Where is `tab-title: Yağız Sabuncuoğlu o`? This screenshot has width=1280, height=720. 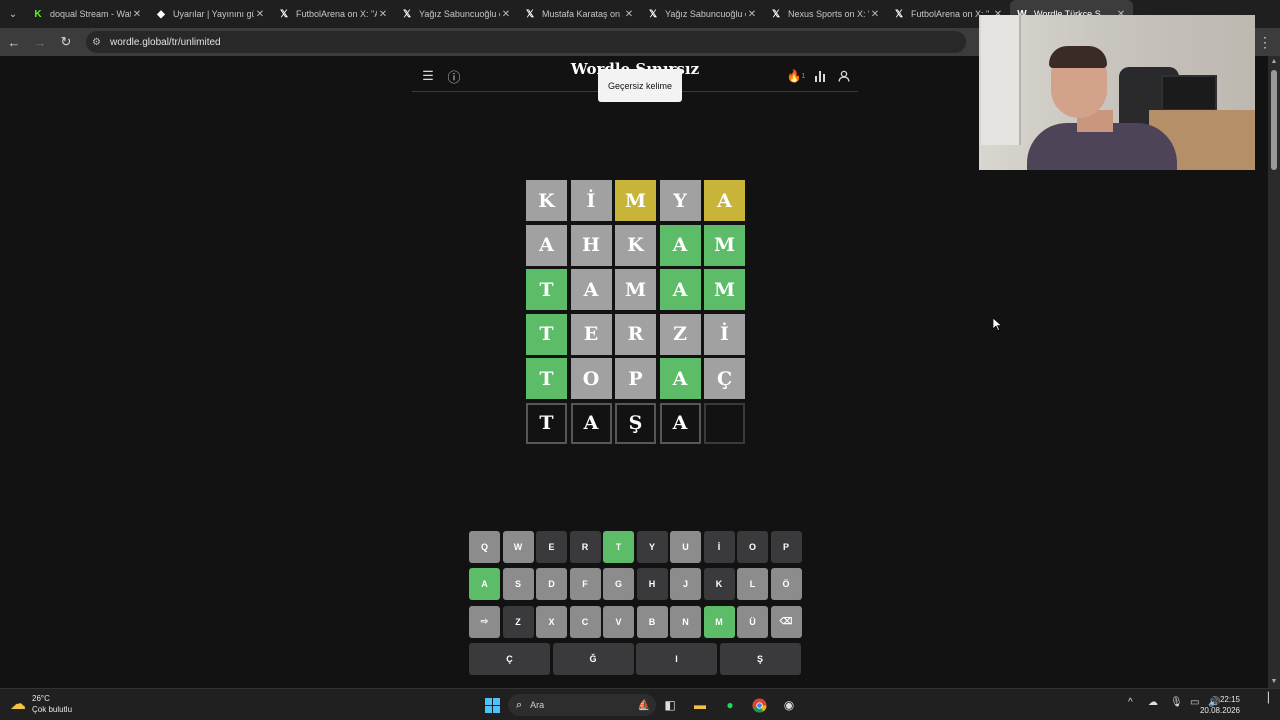 tab-title: Yağız Sabuncuoğlu o is located at coordinates (705, 14).